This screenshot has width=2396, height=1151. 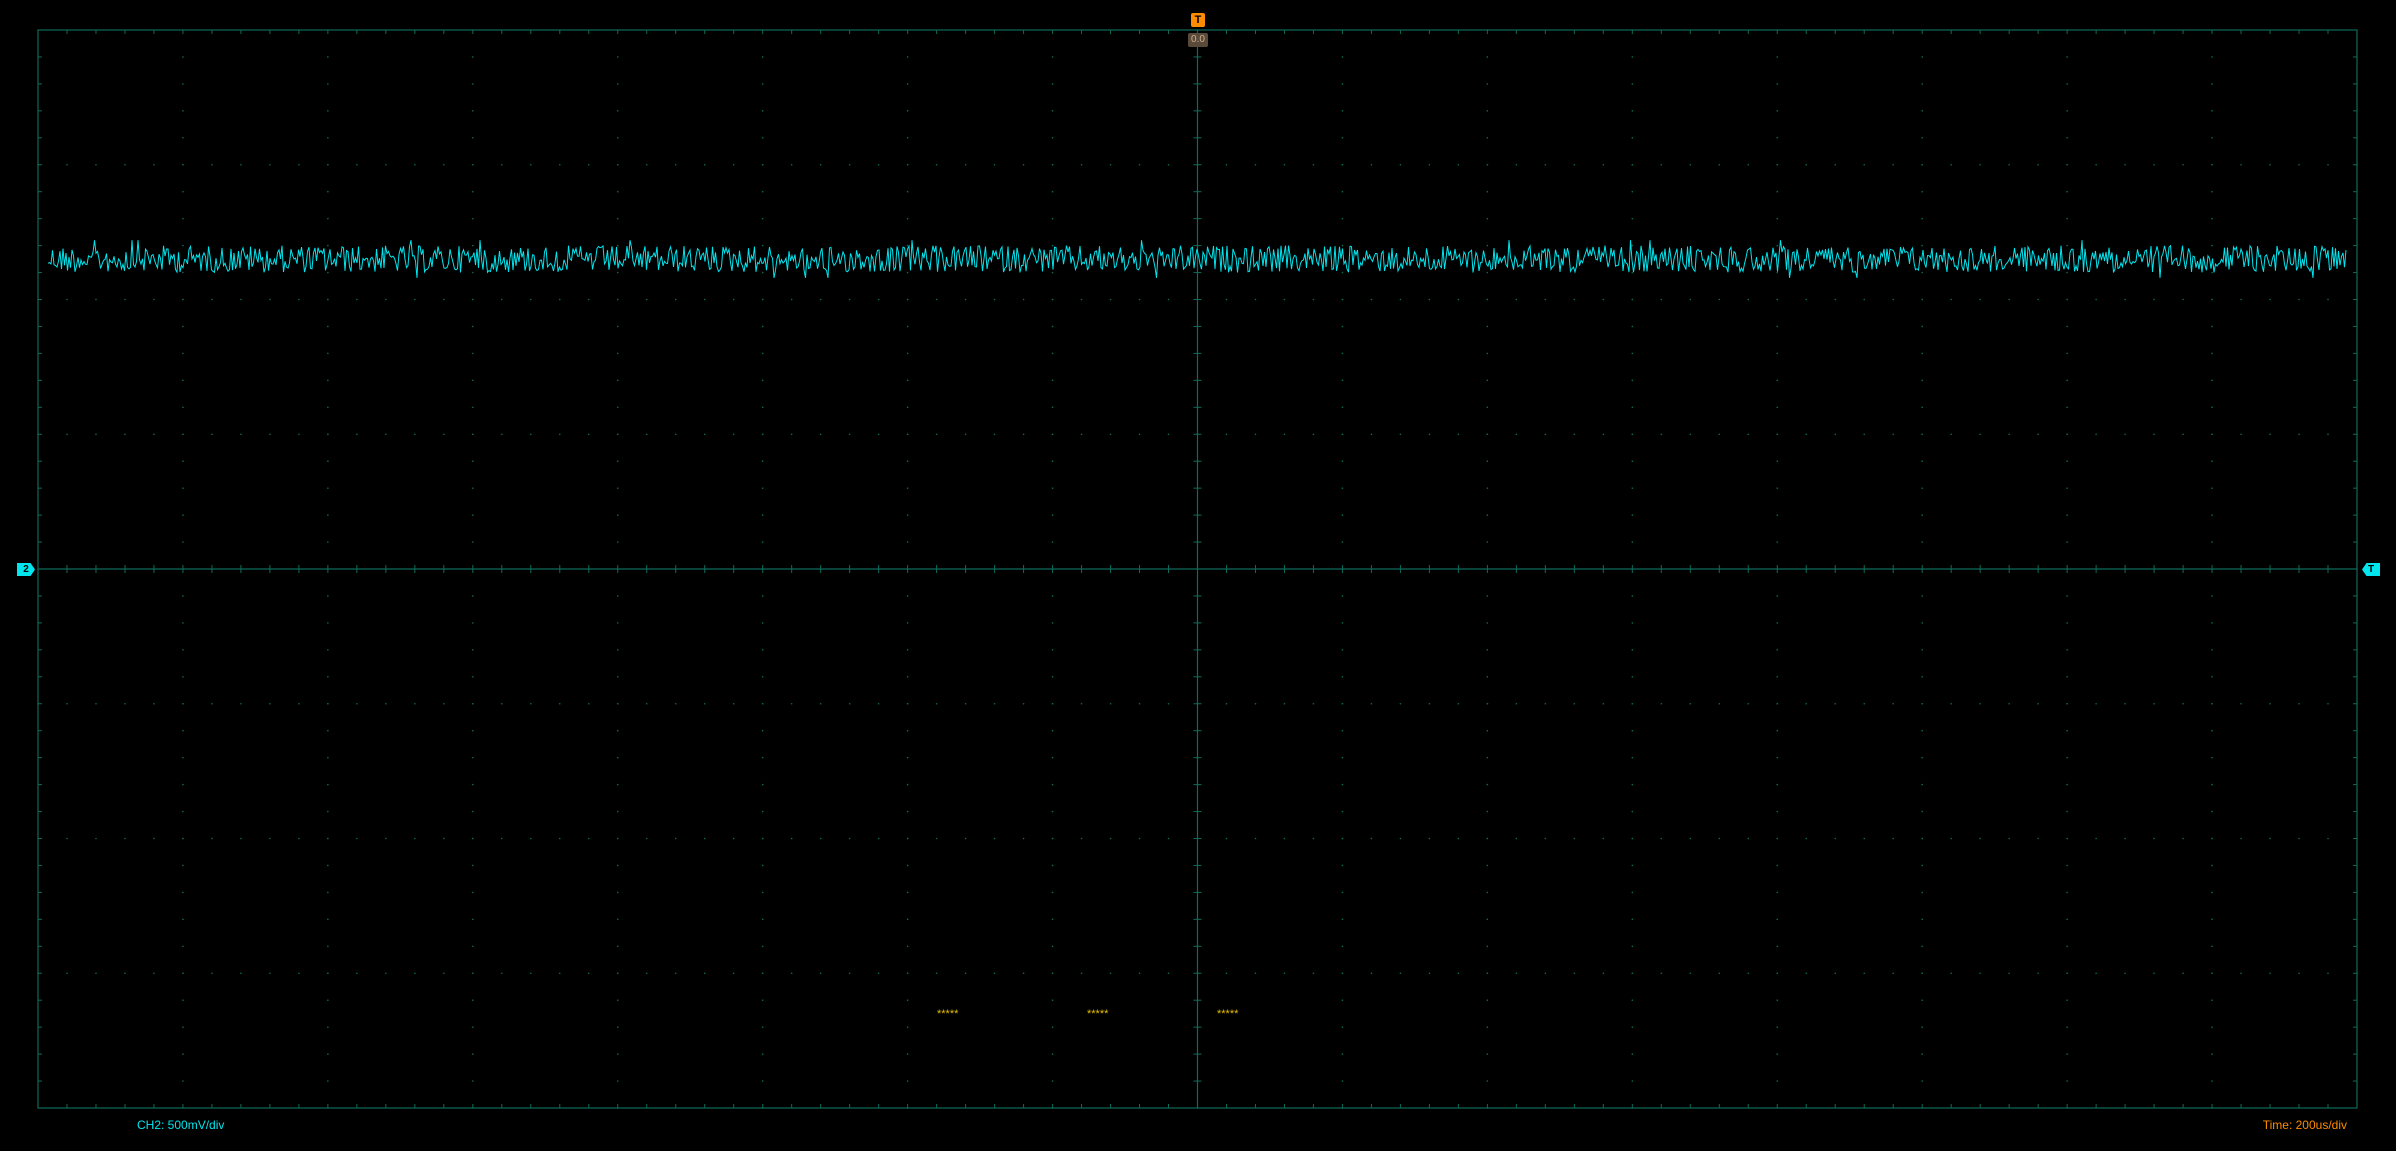 I want to click on trigger-position-marker: T, so click(x=1198, y=20).